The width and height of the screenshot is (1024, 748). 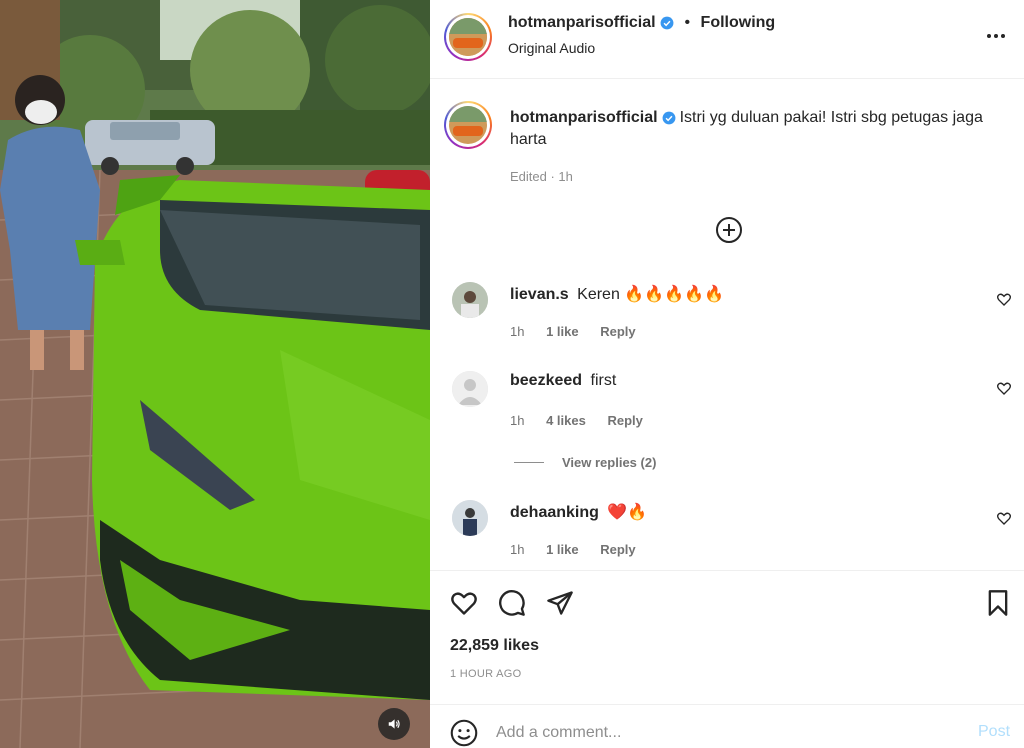 I want to click on comment-text-line: beezkeed first, so click(x=563, y=381).